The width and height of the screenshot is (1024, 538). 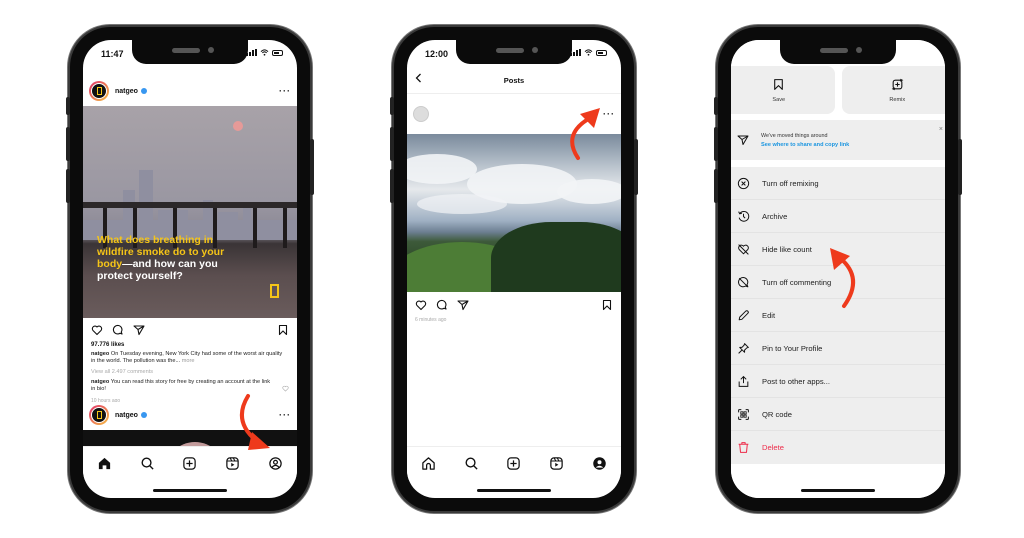 What do you see at coordinates (838, 282) in the screenshot?
I see `menu-item-turn-off-commenting: Turn off commenting` at bounding box center [838, 282].